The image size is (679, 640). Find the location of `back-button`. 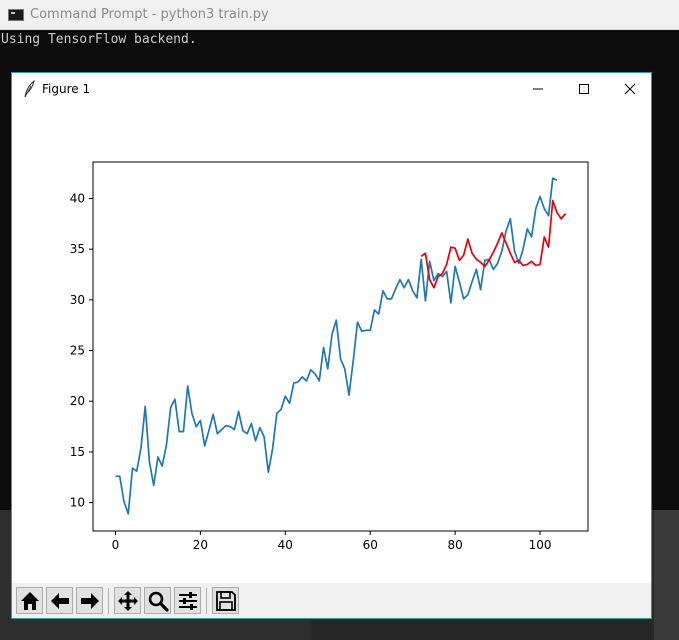

back-button is located at coordinates (59, 600).